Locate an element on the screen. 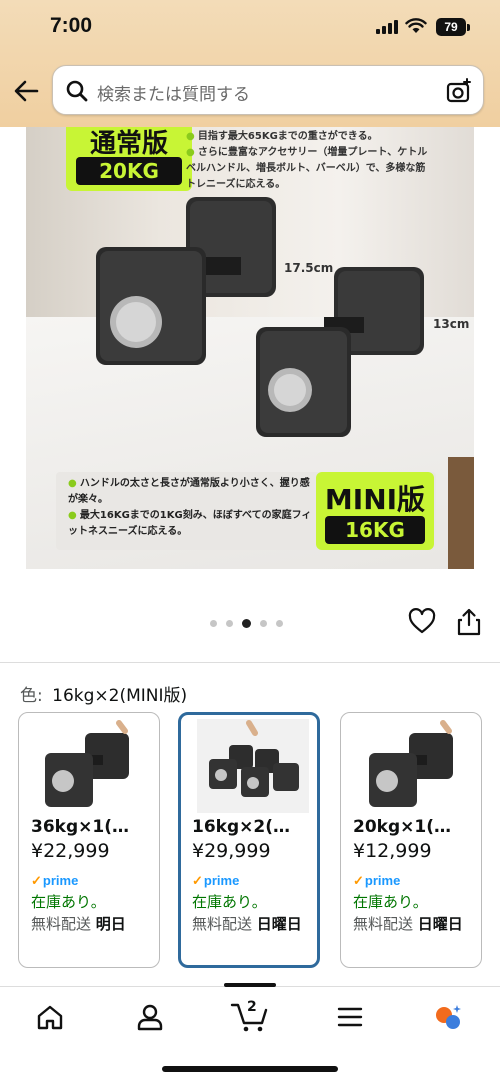  image-background-wood is located at coordinates (461, 513).